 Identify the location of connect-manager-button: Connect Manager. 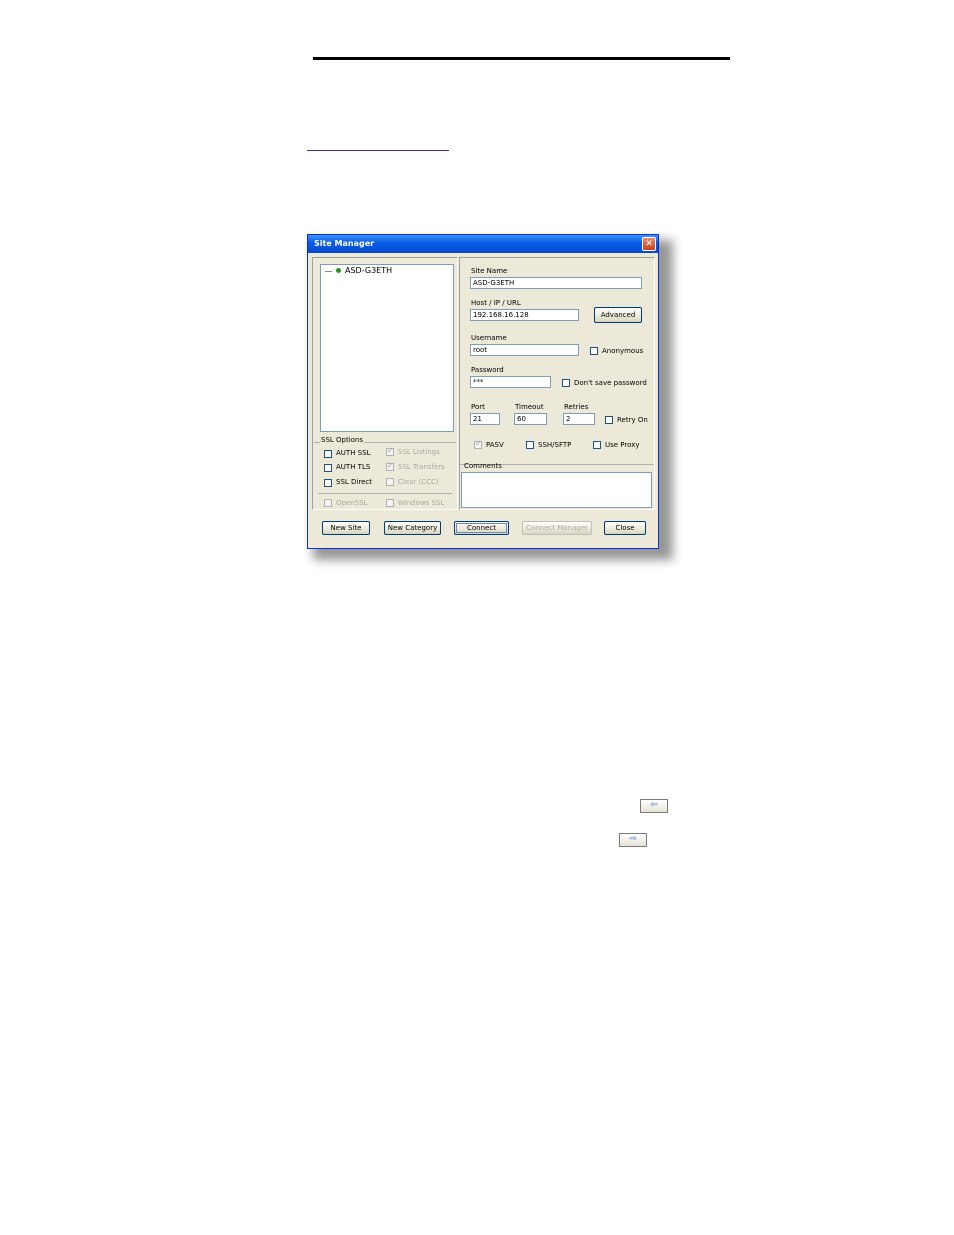
(557, 528).